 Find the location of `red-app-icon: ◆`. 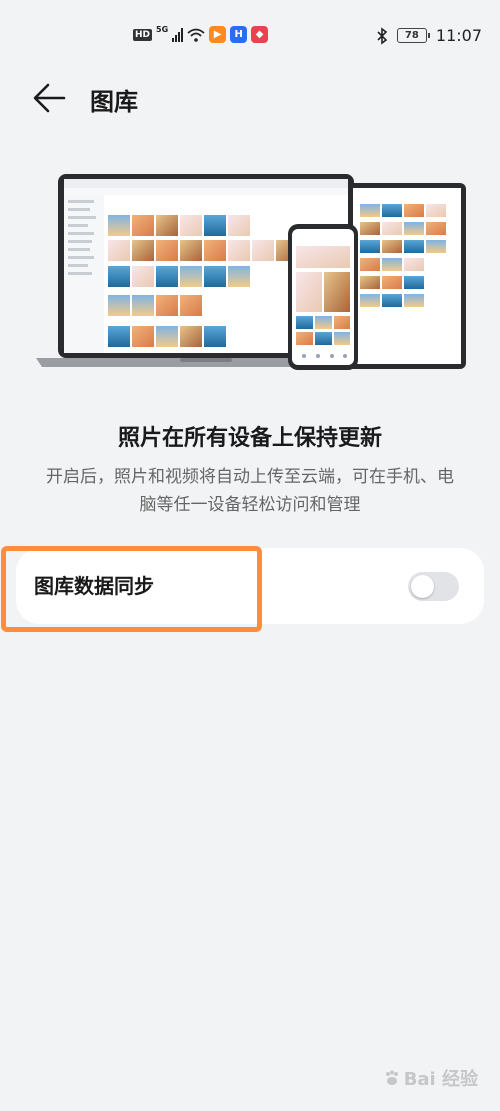

red-app-icon: ◆ is located at coordinates (260, 34).